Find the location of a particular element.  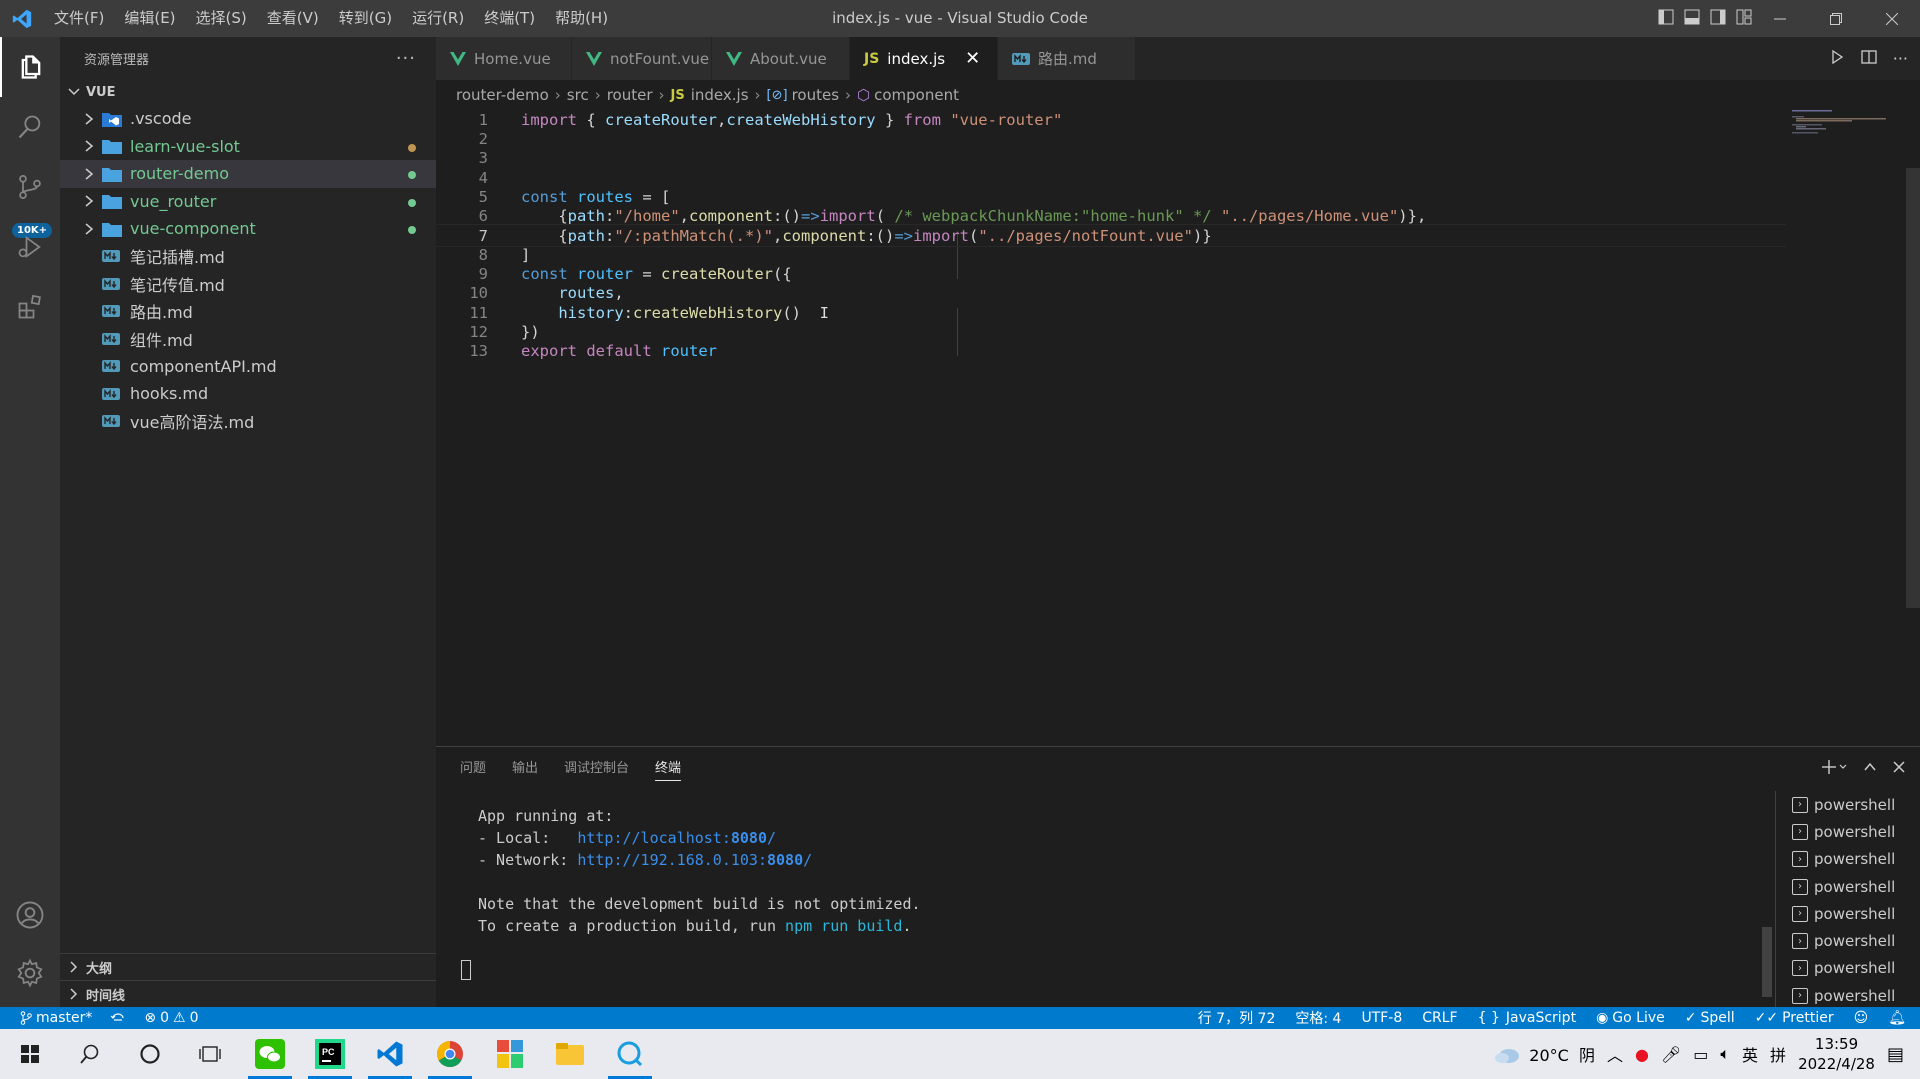

menu-file: 文件(F) is located at coordinates (79, 18).